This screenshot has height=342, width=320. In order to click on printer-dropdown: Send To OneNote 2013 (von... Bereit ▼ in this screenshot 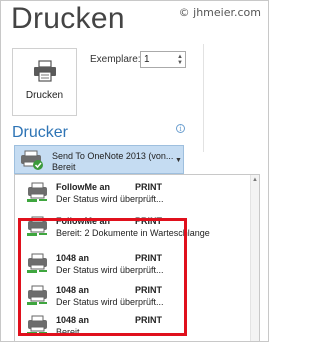, I will do `click(99, 159)`.